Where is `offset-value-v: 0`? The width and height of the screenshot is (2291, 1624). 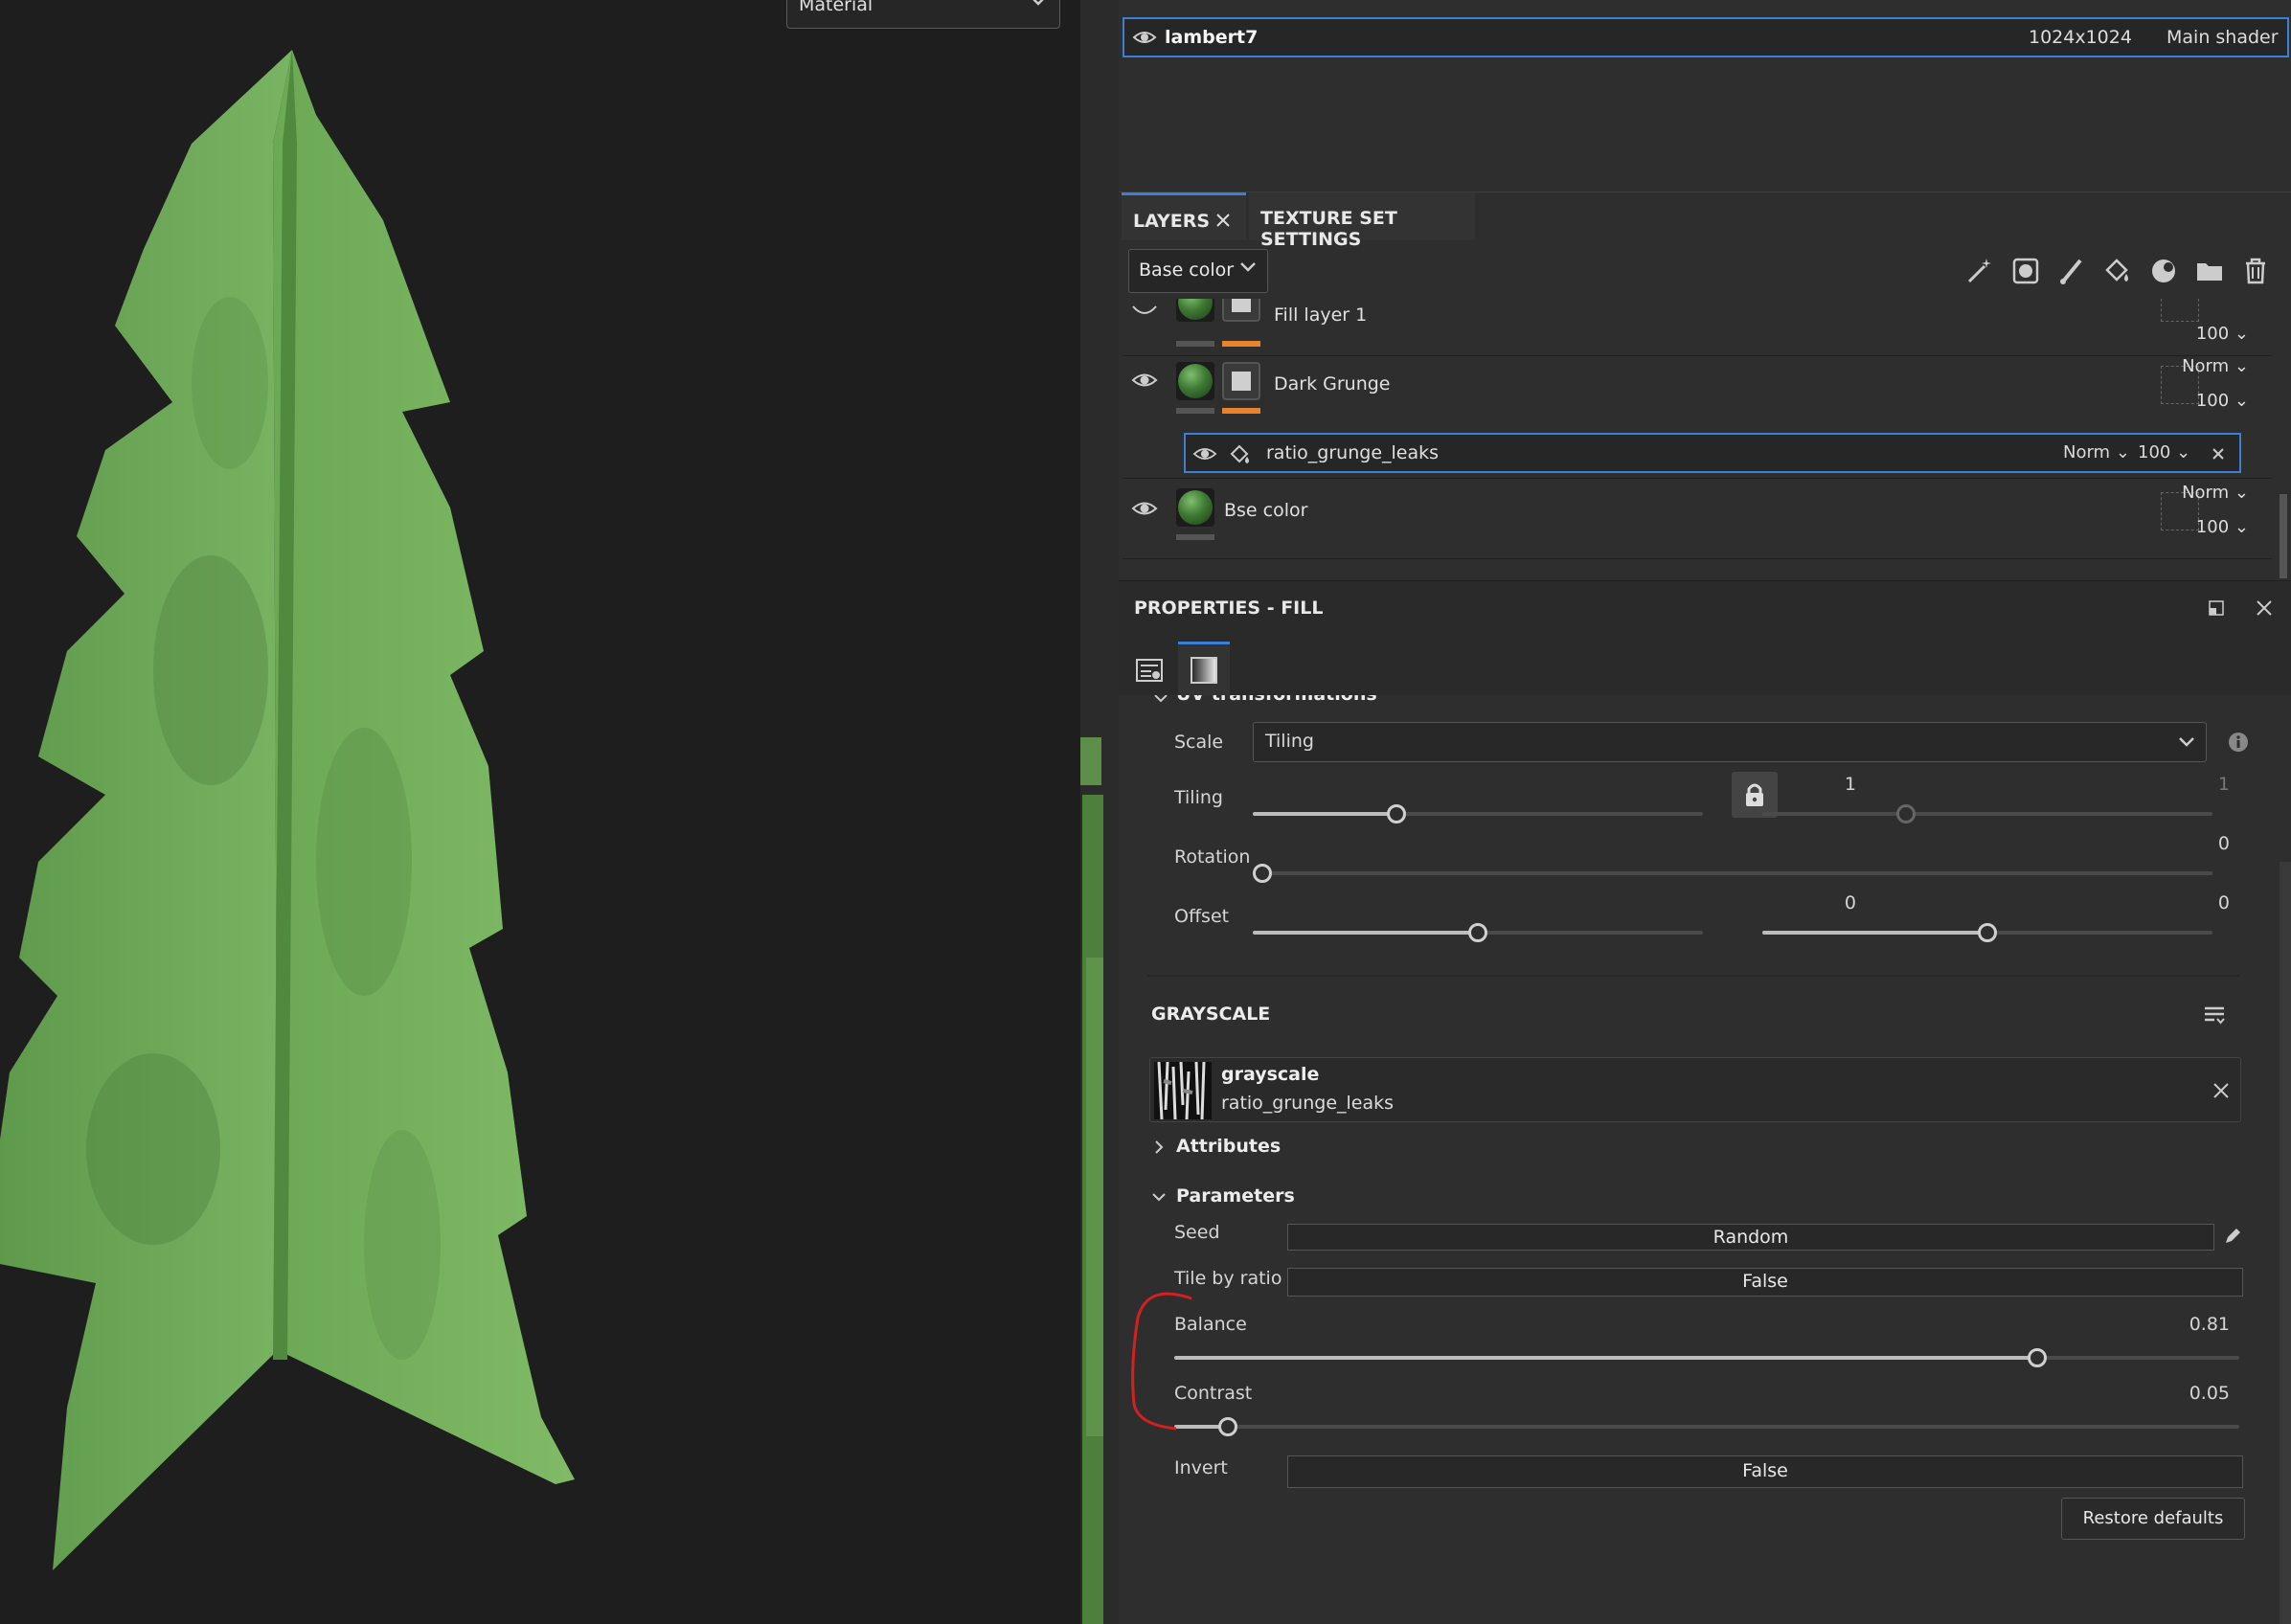 offset-value-v: 0 is located at coordinates (2134, 903).